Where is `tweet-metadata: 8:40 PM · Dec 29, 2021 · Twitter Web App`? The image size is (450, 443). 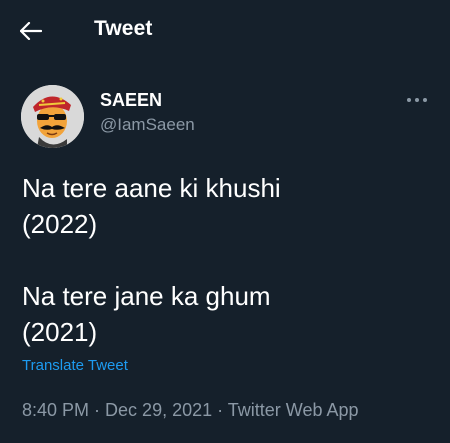
tweet-metadata: 8:40 PM · Dec 29, 2021 · Twitter Web App is located at coordinates (190, 410).